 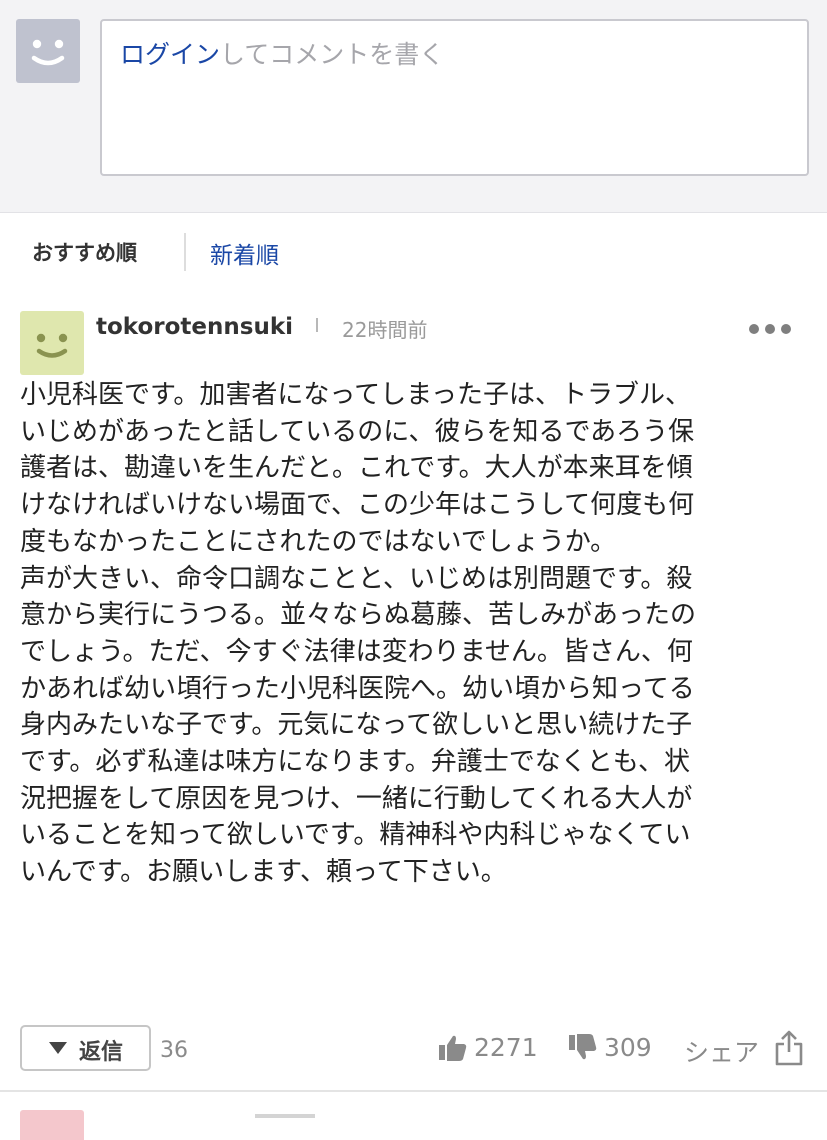 I want to click on like-count: 2271, so click(x=506, y=1047).